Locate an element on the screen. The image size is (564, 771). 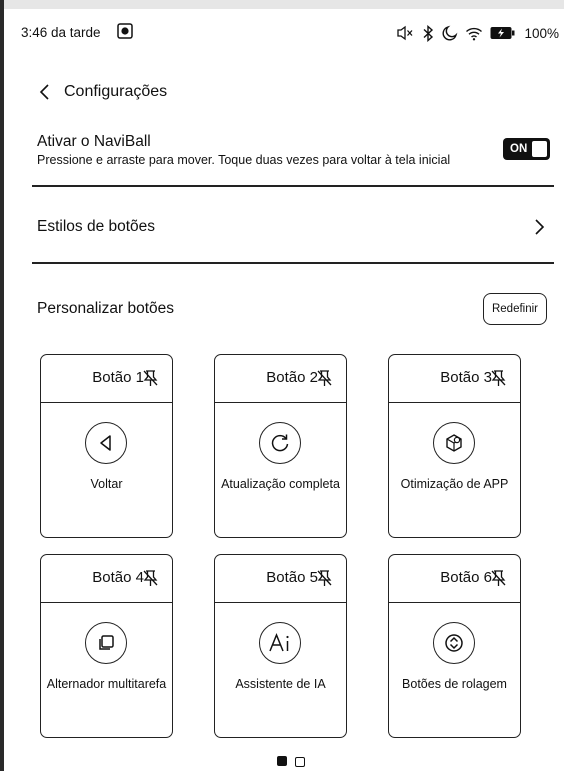
ai-icon is located at coordinates (279, 642).